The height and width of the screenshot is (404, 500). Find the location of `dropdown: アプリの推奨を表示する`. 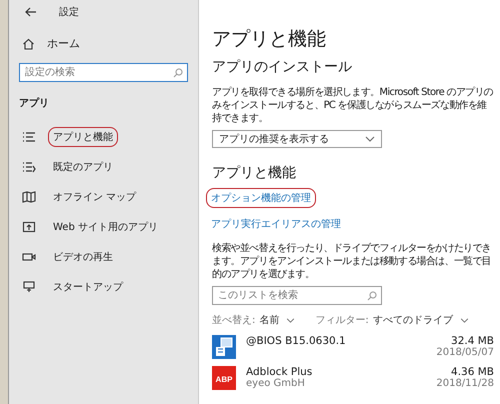

dropdown: アプリの推奨を表示する is located at coordinates (297, 139).